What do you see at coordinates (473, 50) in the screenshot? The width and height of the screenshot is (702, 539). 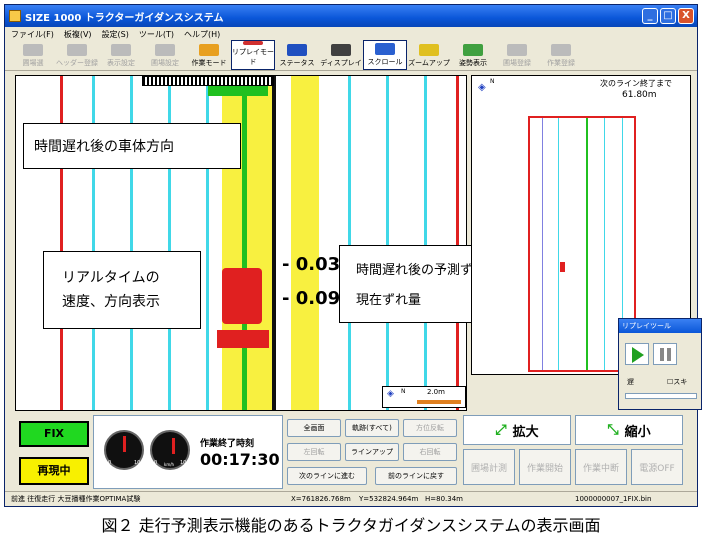 I see `attitude-icon` at bounding box center [473, 50].